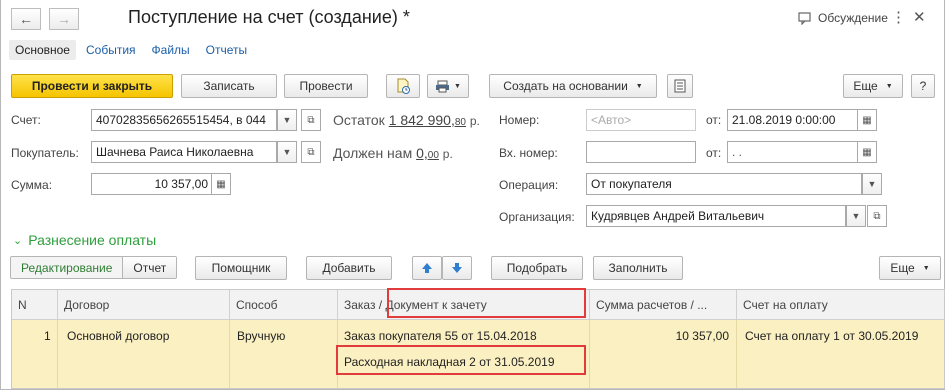 This screenshot has height=390, width=945. What do you see at coordinates (150, 267) in the screenshot?
I see `mode-report-button: Отчет` at bounding box center [150, 267].